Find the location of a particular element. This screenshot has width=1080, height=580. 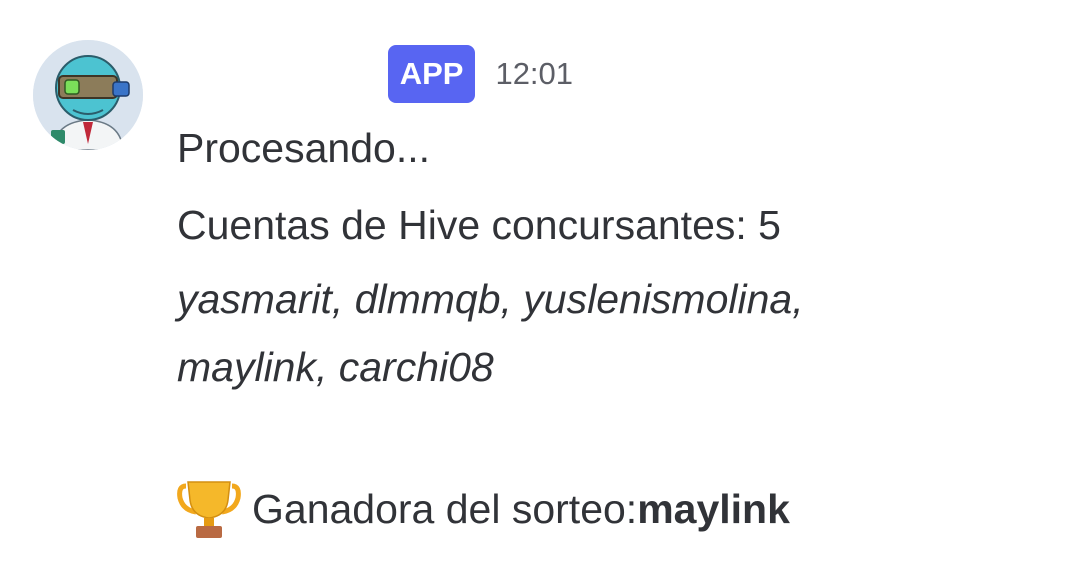

participants-list-line-2: maylink, carchi08 is located at coordinates (335, 367).